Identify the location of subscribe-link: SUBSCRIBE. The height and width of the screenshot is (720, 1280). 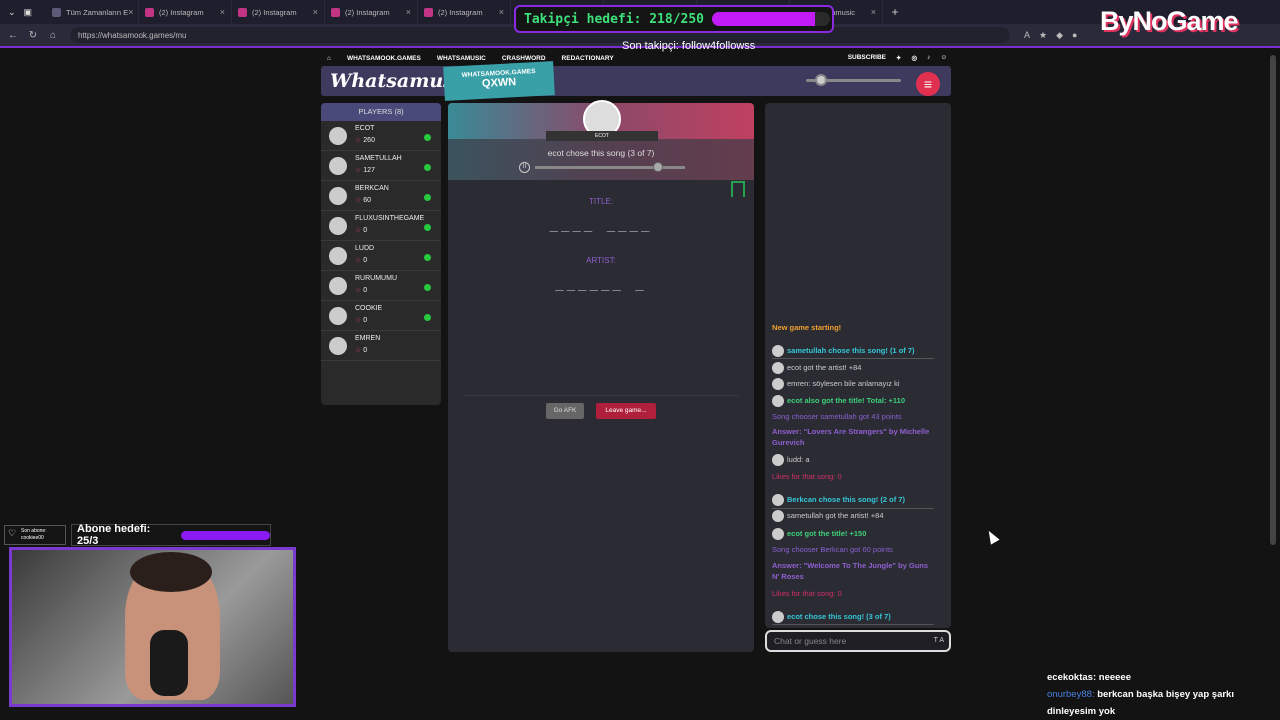
(867, 58).